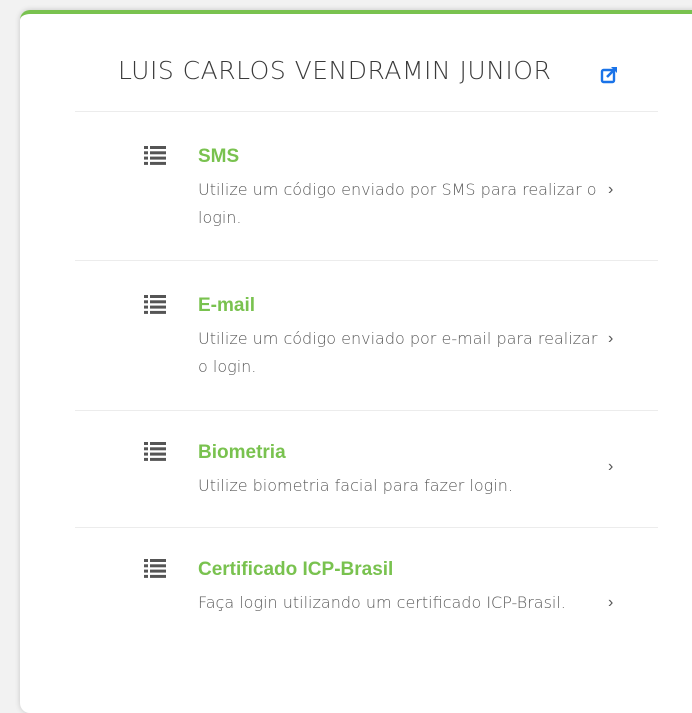 Image resolution: width=692 pixels, height=713 pixels. What do you see at coordinates (296, 569) in the screenshot?
I see `option-title: Certificado ICP-Brasil` at bounding box center [296, 569].